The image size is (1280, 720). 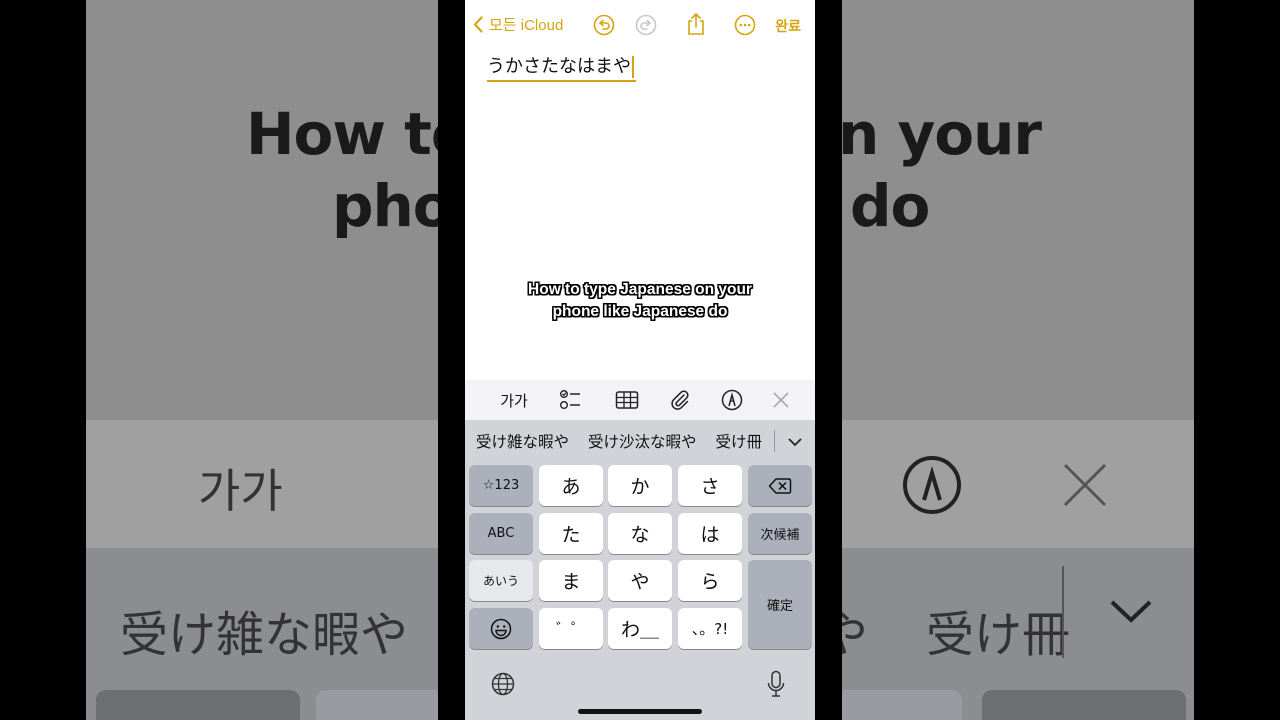 I want to click on punctuation-key: 、。?!, so click(x=710, y=628).